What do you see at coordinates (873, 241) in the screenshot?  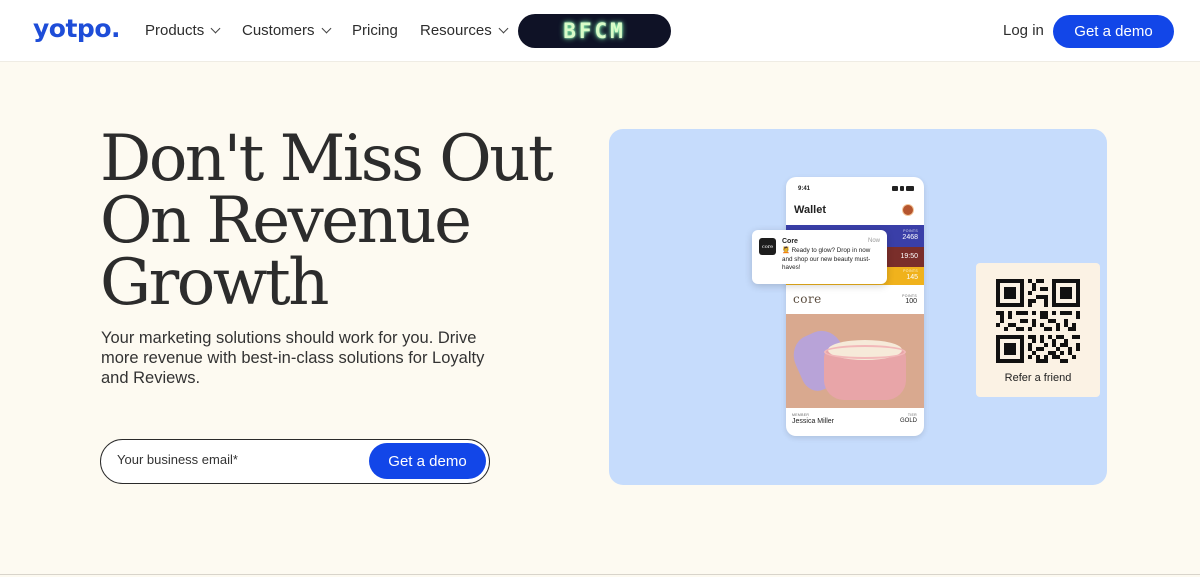 I see `notification-time: Now` at bounding box center [873, 241].